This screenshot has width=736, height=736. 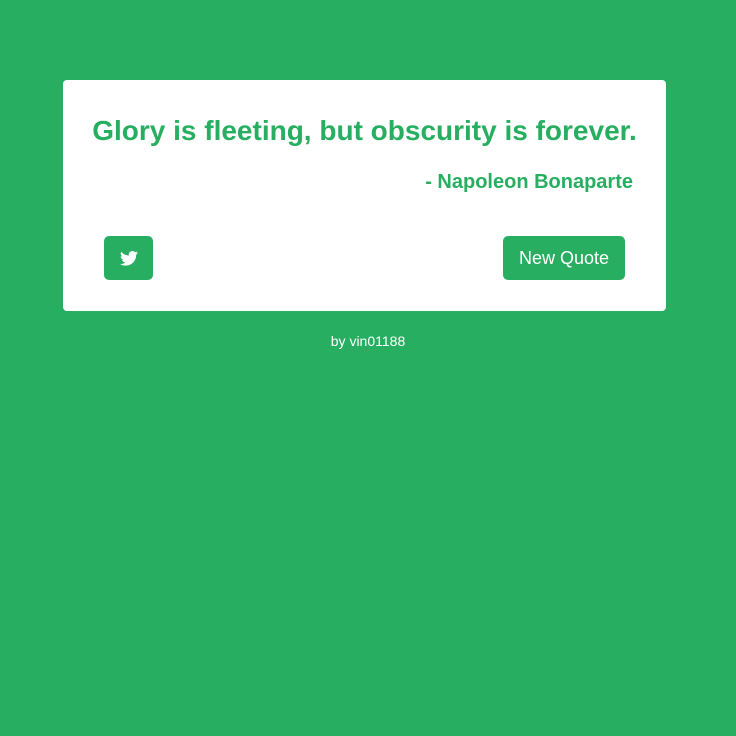 What do you see at coordinates (529, 182) in the screenshot?
I see `quote-author: - Napoleon Bonaparte` at bounding box center [529, 182].